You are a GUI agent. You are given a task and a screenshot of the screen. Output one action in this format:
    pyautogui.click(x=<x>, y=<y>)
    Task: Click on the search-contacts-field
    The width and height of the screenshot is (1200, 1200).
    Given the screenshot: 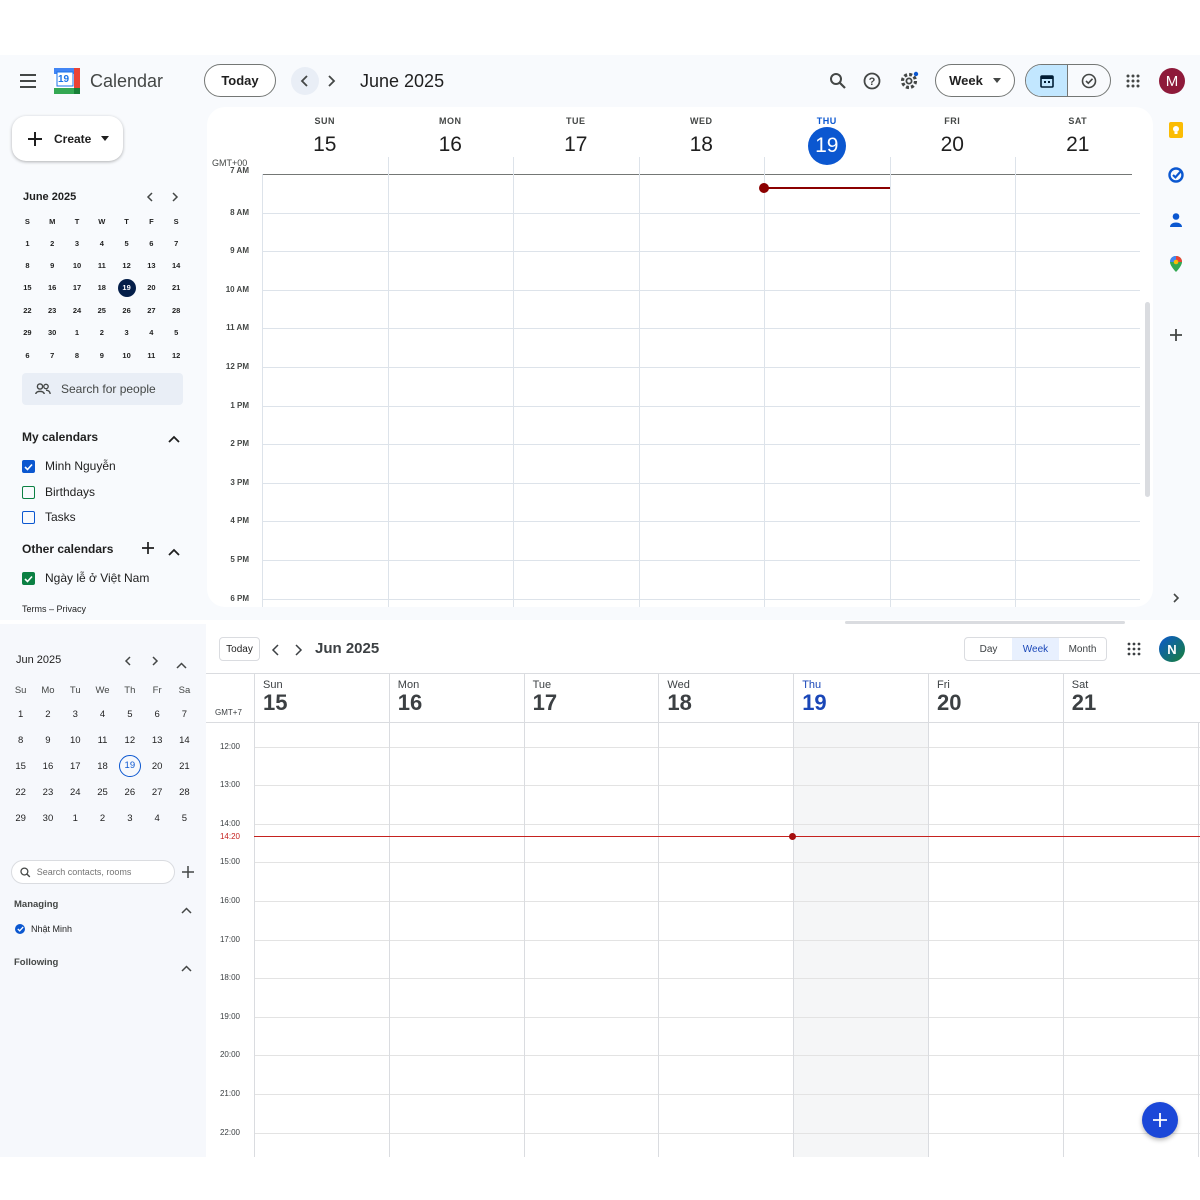 What is the action you would take?
    pyautogui.click(x=93, y=872)
    